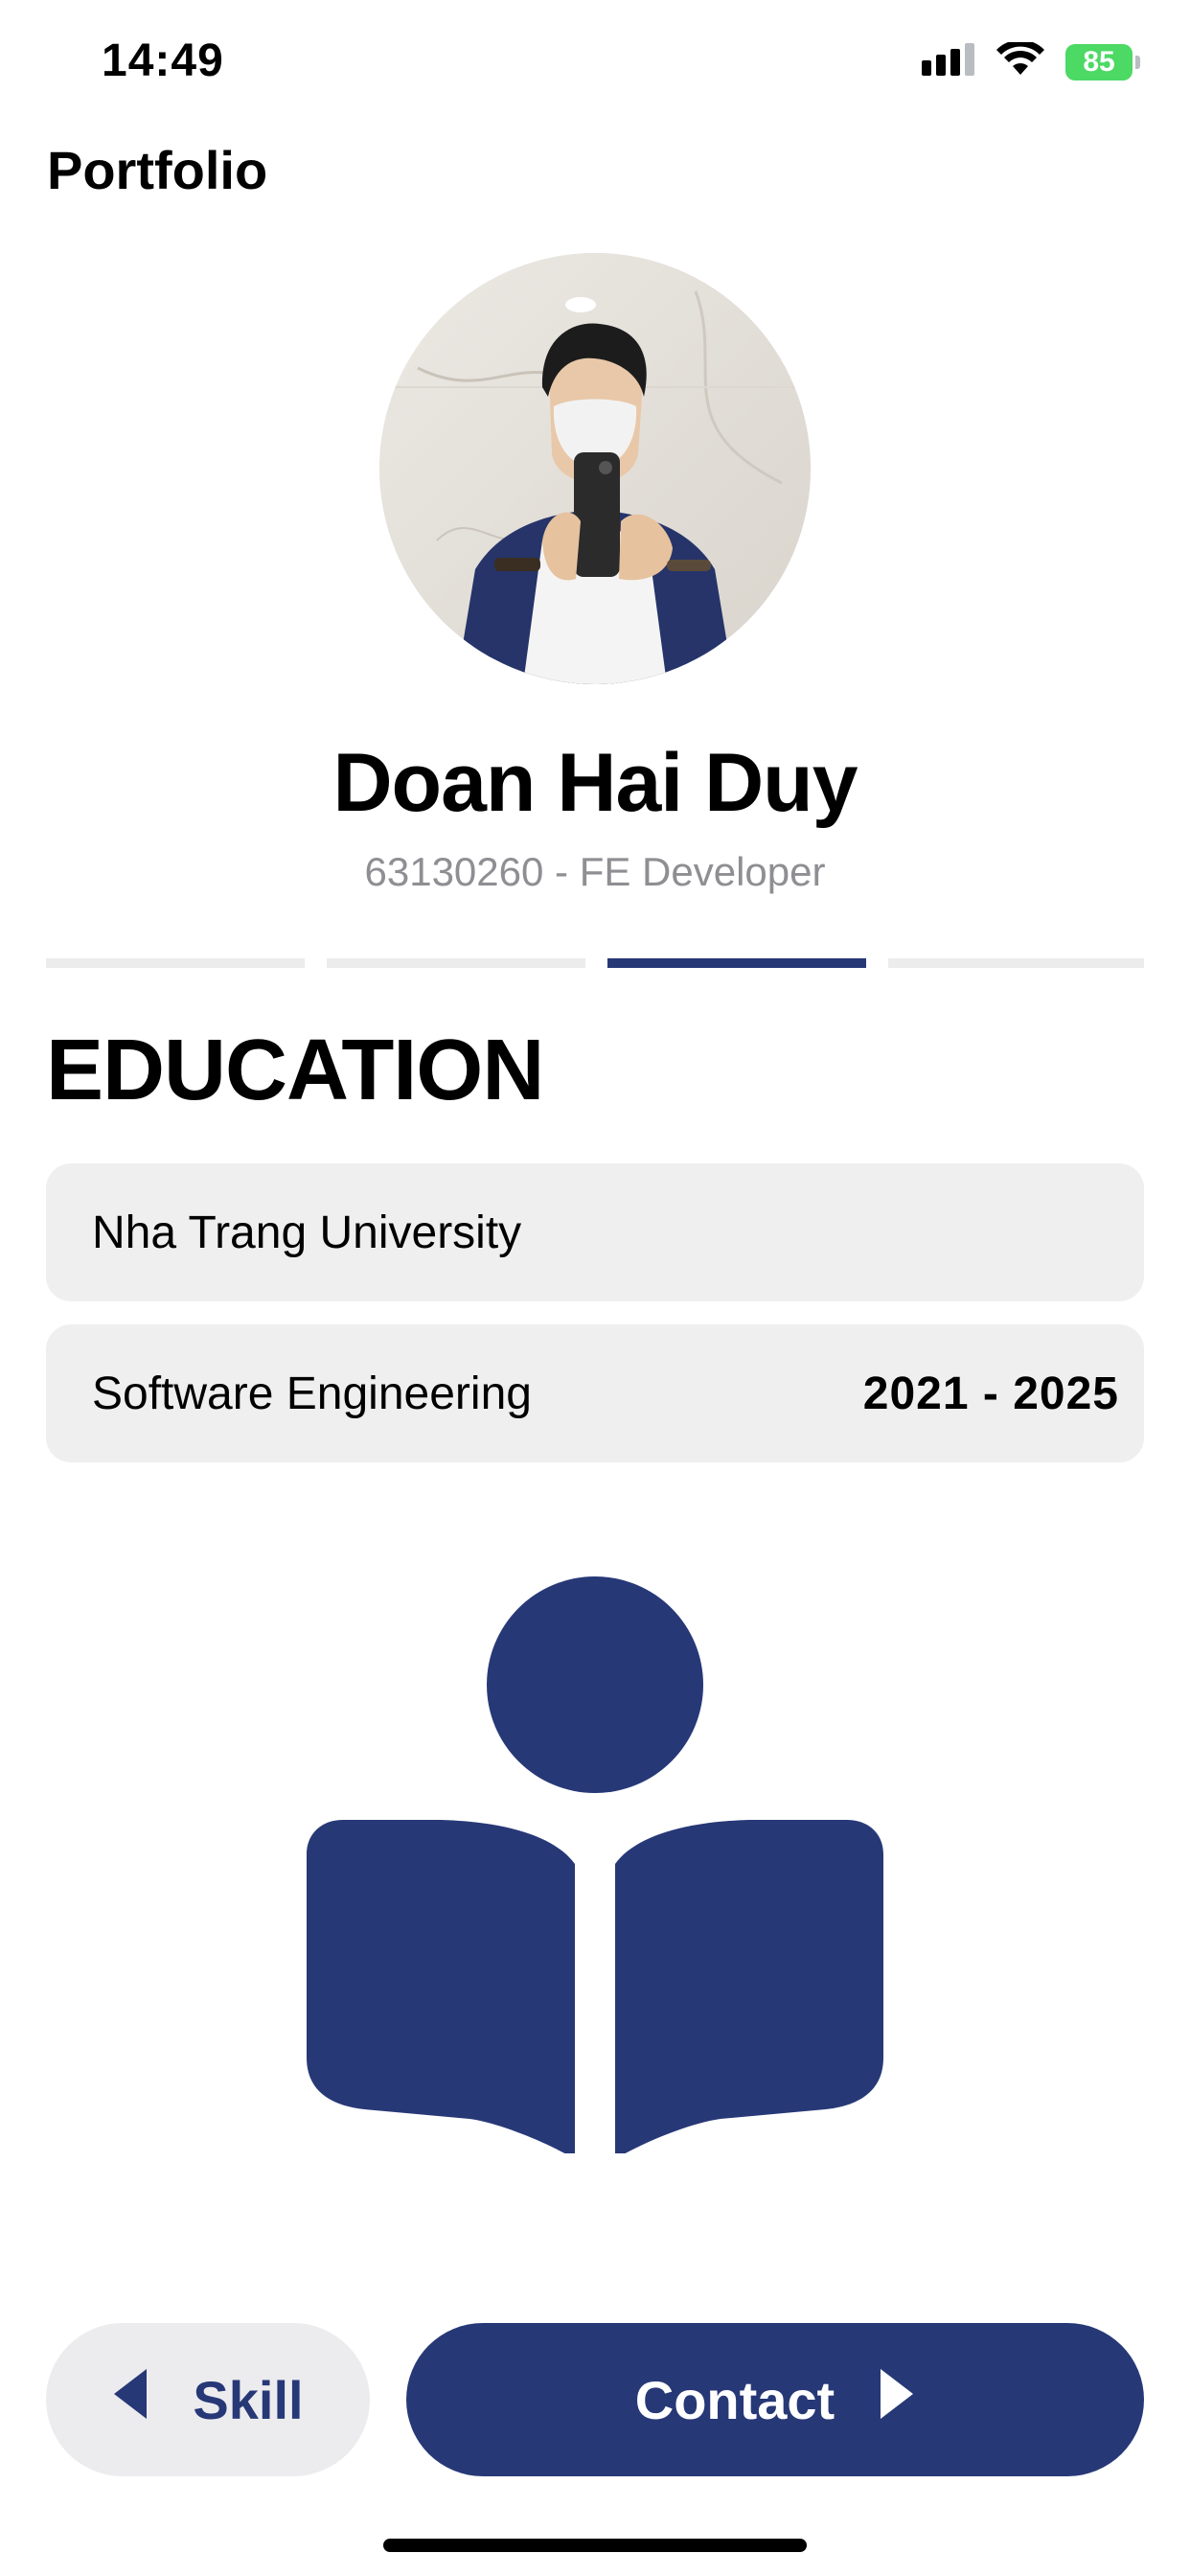  What do you see at coordinates (595, 783) in the screenshot?
I see `profile-name: Doan Hai Duy` at bounding box center [595, 783].